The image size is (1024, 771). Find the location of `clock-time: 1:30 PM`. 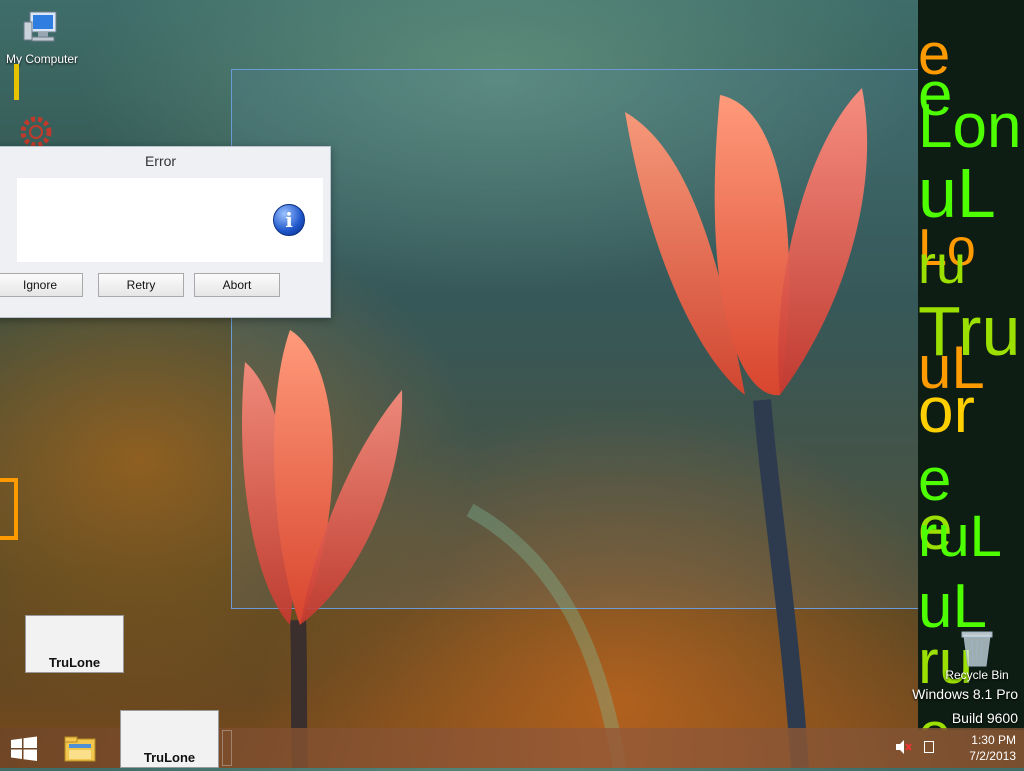

clock-time: 1:30 PM is located at coordinates (993, 740).